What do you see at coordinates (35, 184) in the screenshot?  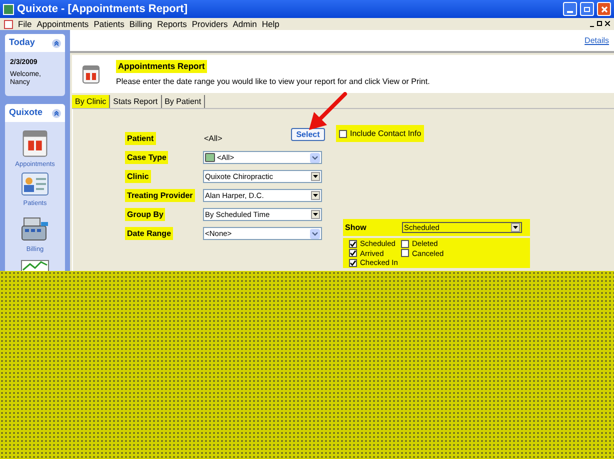 I see `id-card-icon` at bounding box center [35, 184].